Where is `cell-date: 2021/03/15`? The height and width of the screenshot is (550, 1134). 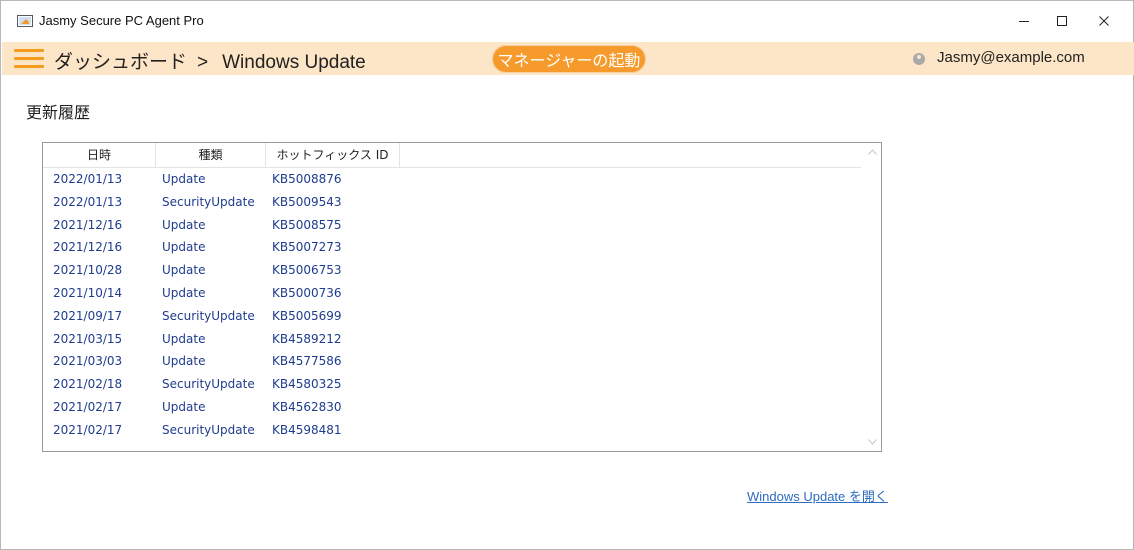
cell-date: 2021/03/15 is located at coordinates (88, 338).